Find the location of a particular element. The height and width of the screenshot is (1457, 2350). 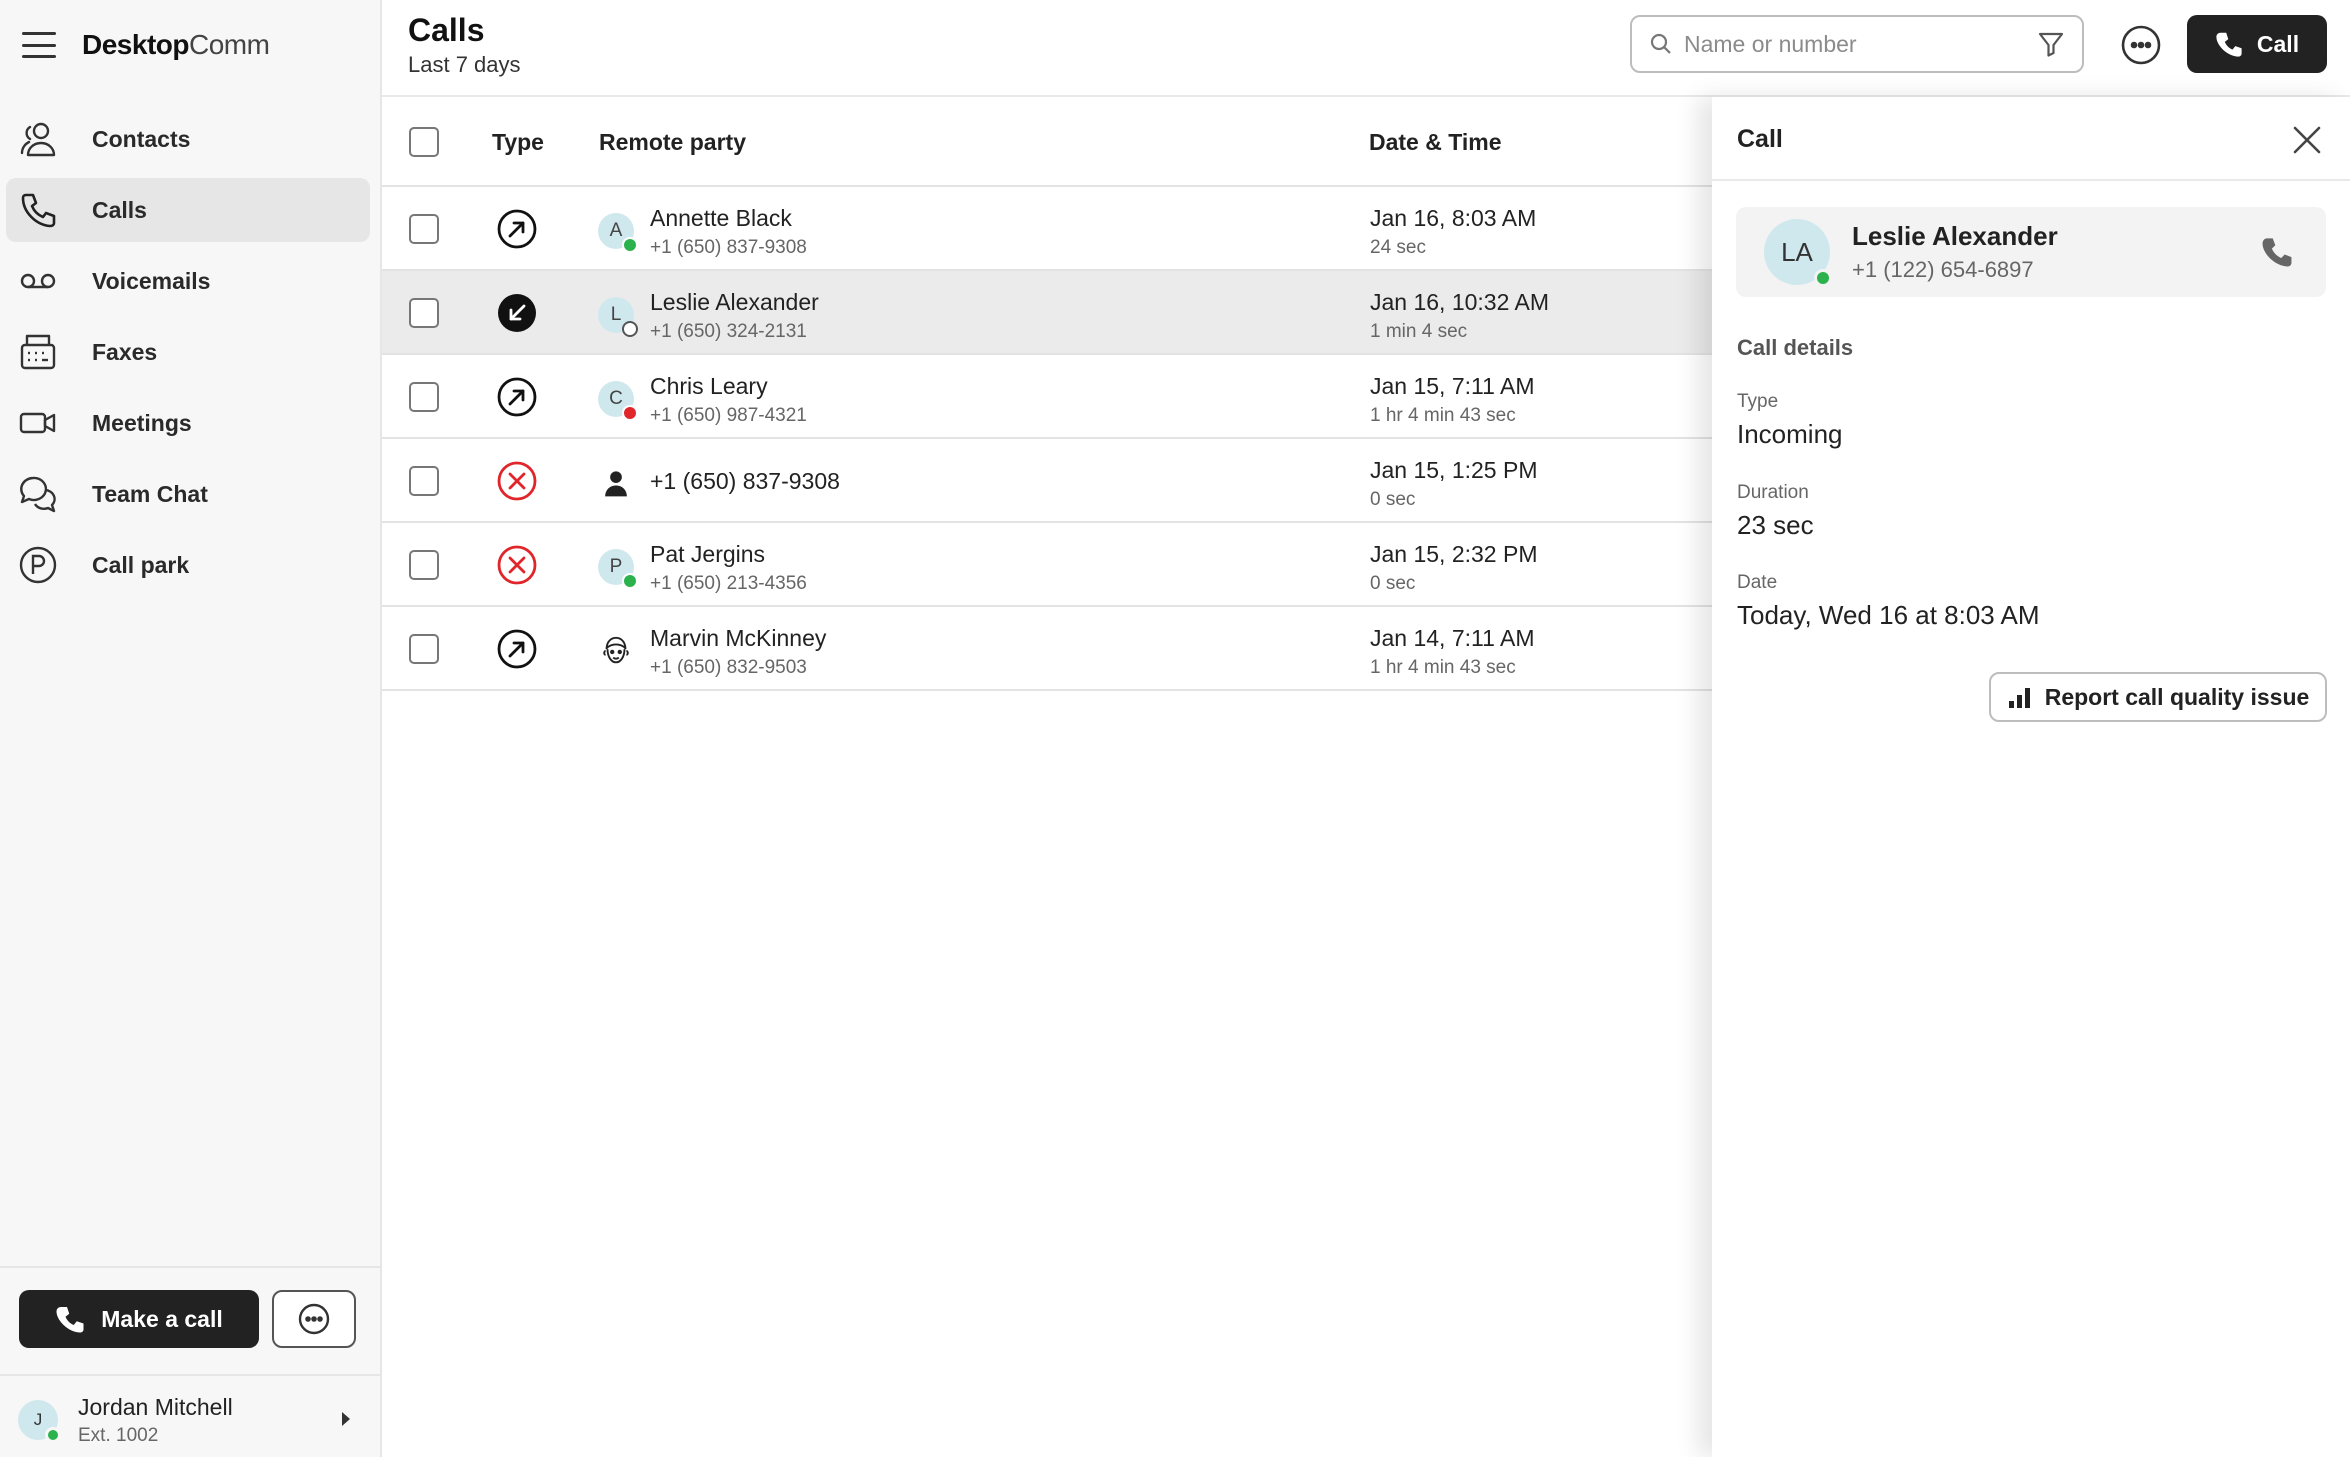

avatar-initial: P is located at coordinates (616, 566).